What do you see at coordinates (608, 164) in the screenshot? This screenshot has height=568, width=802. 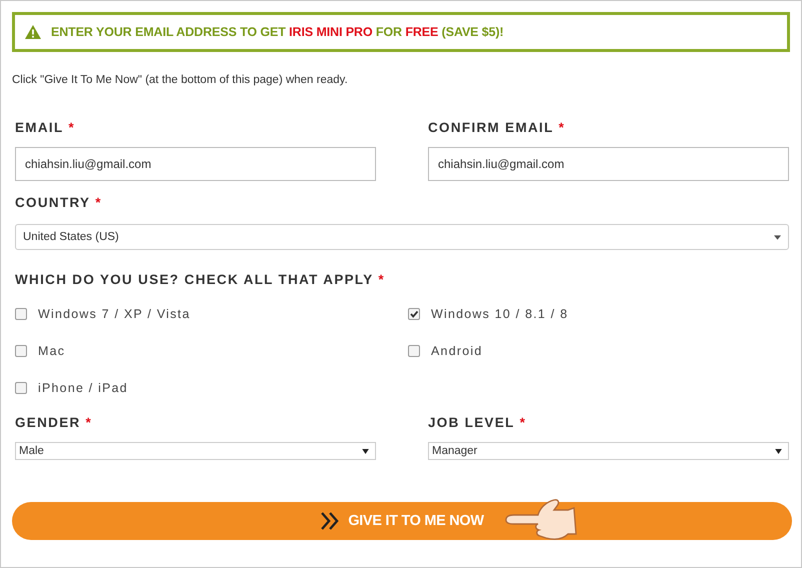 I see `confirm-email-field: chiahsin.liu@gmail.com` at bounding box center [608, 164].